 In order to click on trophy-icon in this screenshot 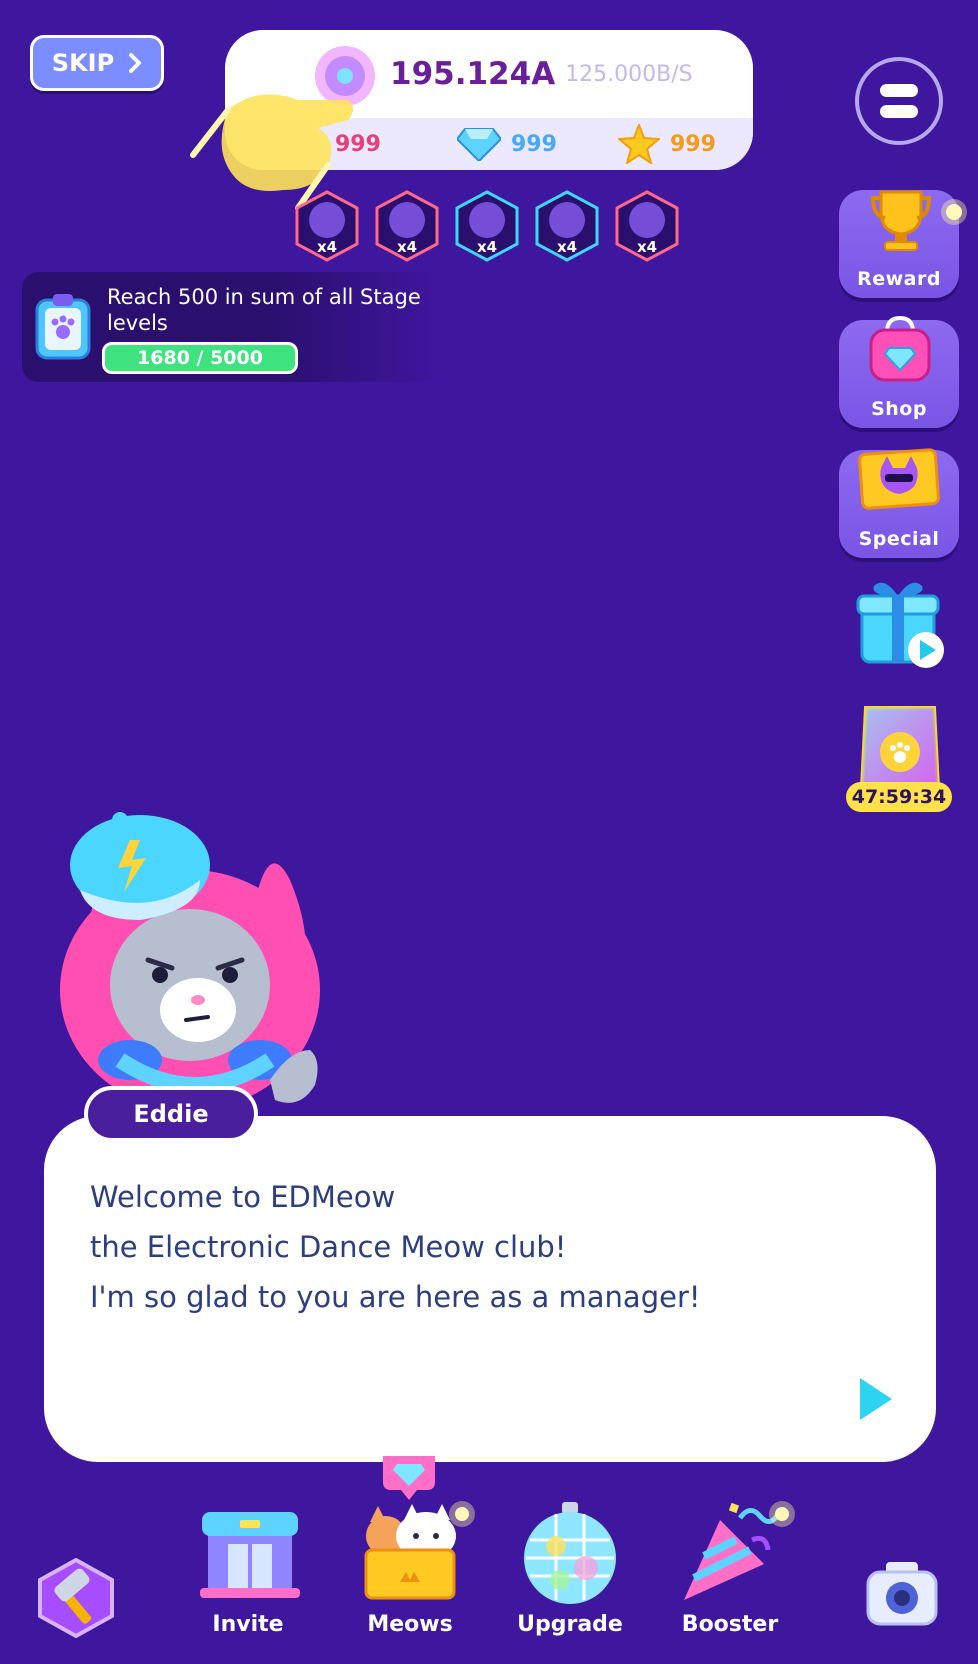, I will do `click(901, 220)`.